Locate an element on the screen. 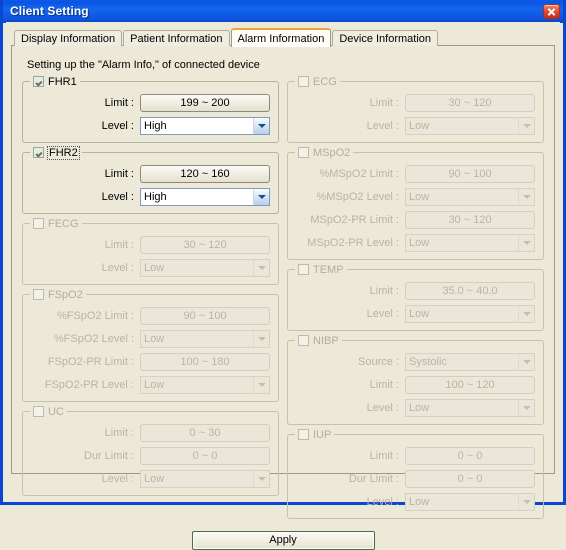  row-temp-1: Level : Low is located at coordinates (415, 313).